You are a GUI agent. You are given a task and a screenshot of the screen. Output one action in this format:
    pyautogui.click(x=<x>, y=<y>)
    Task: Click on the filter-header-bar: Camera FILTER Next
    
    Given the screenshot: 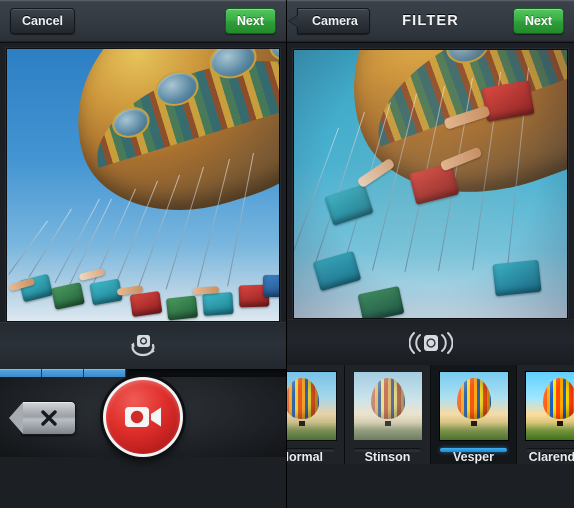 What is the action you would take?
    pyautogui.click(x=430, y=21)
    